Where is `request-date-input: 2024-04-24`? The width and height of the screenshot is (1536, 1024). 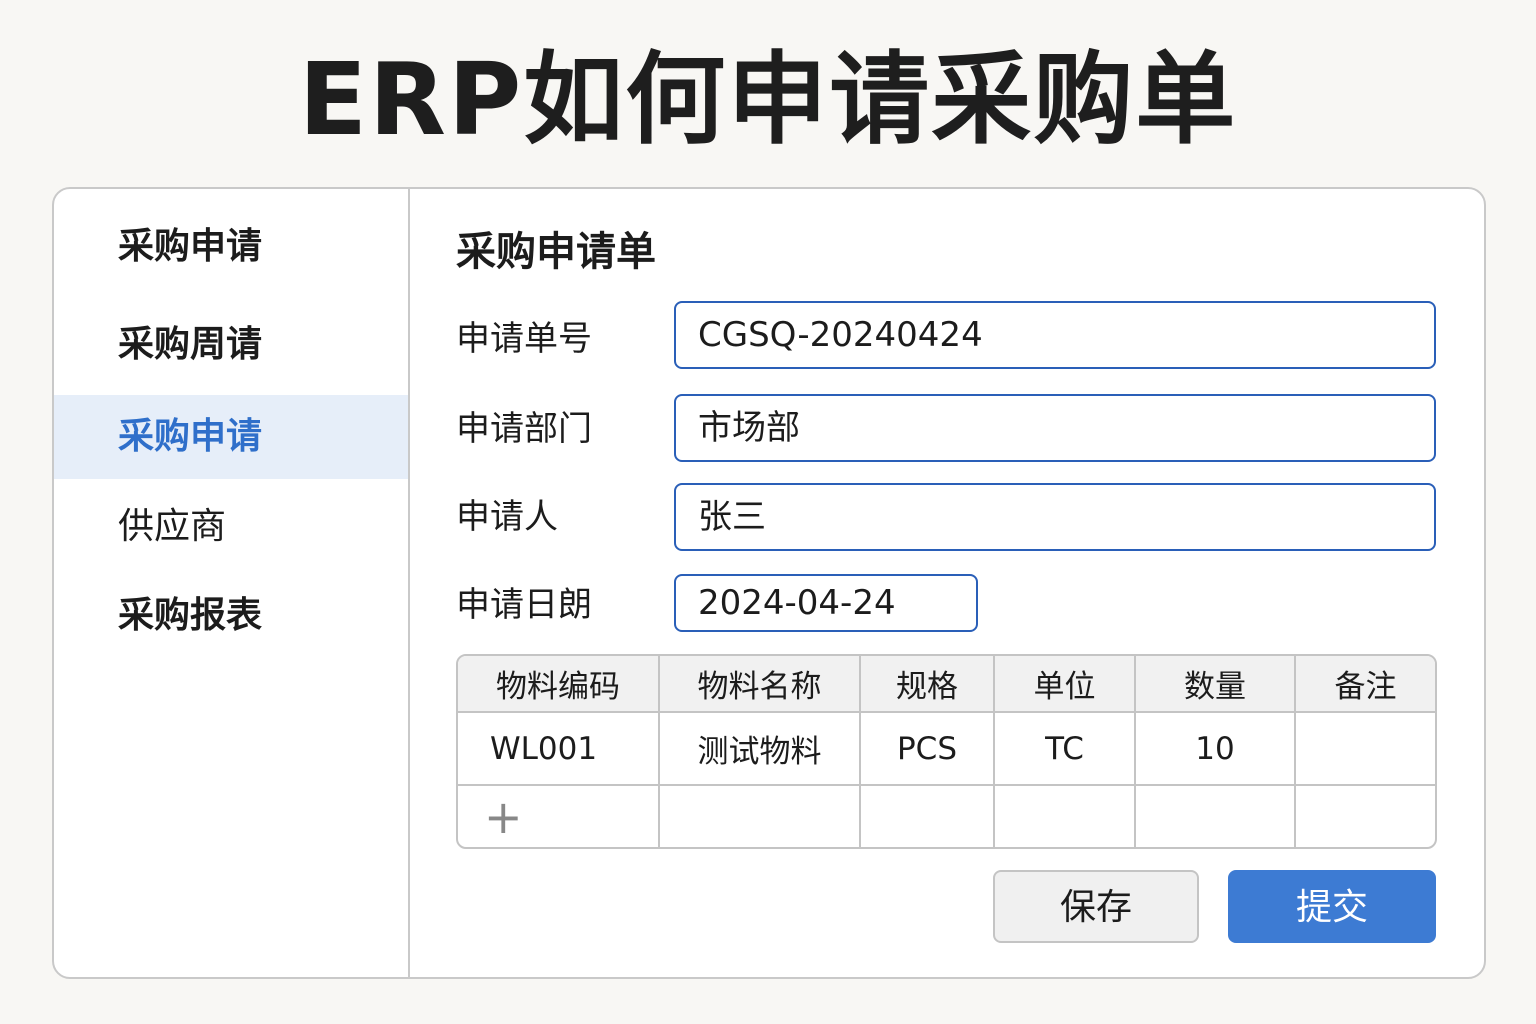 request-date-input: 2024-04-24 is located at coordinates (826, 603).